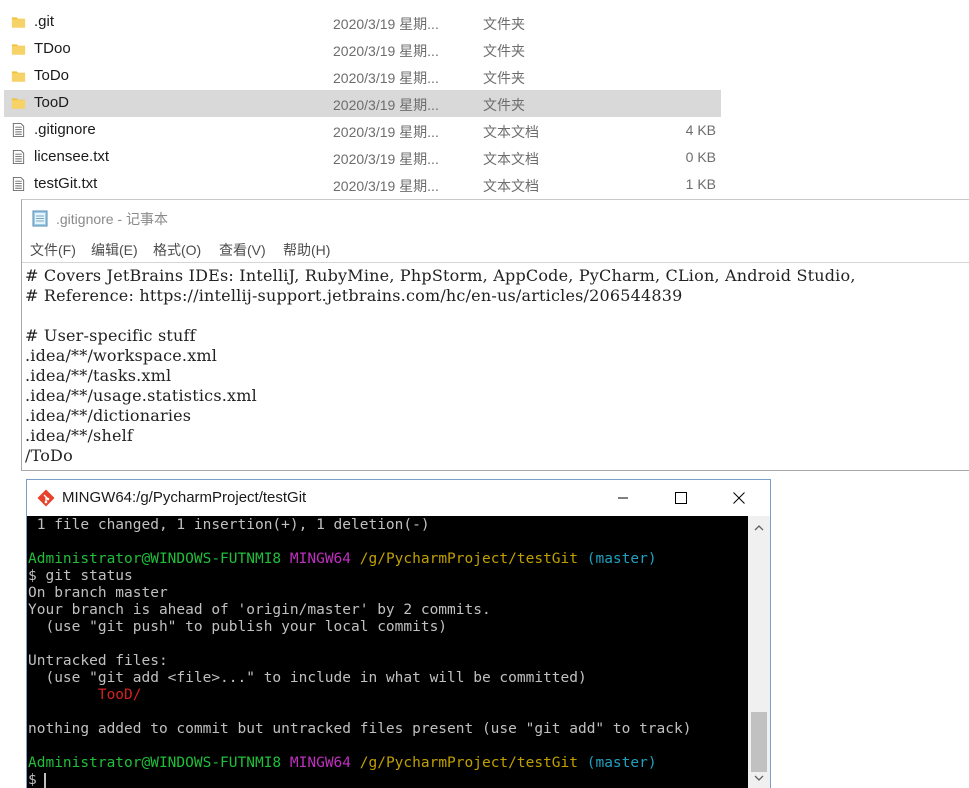  What do you see at coordinates (80, 576) in the screenshot?
I see `terminal-command: $ git status` at bounding box center [80, 576].